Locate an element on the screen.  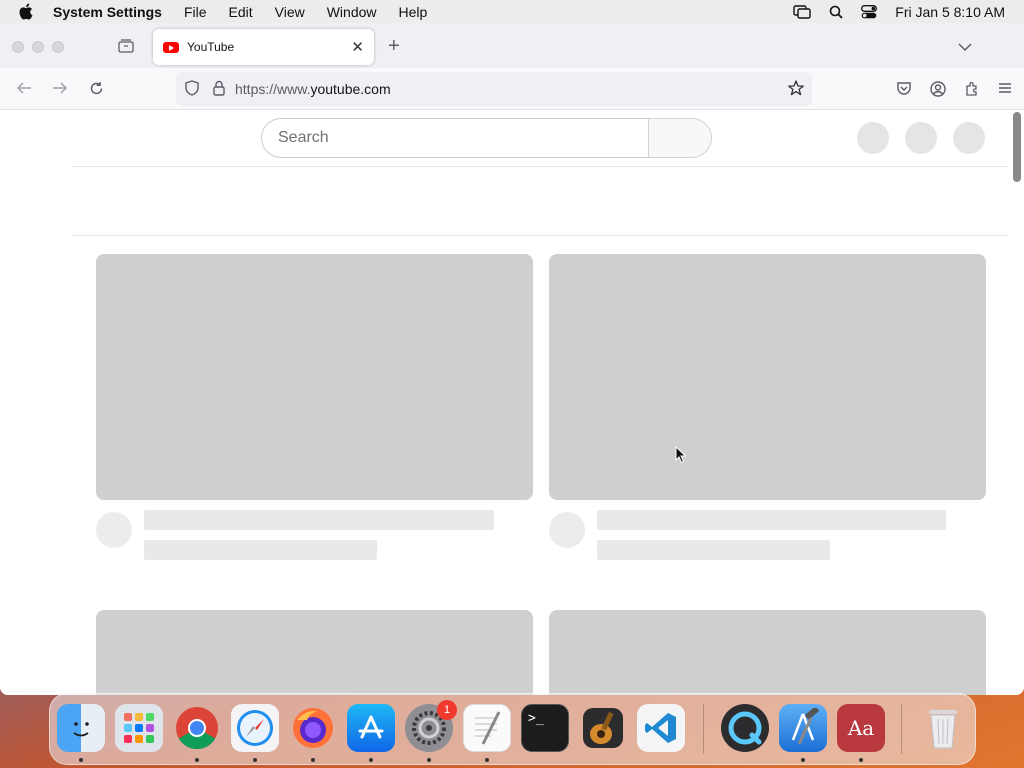
garageband-icon is located at coordinates (603, 728).